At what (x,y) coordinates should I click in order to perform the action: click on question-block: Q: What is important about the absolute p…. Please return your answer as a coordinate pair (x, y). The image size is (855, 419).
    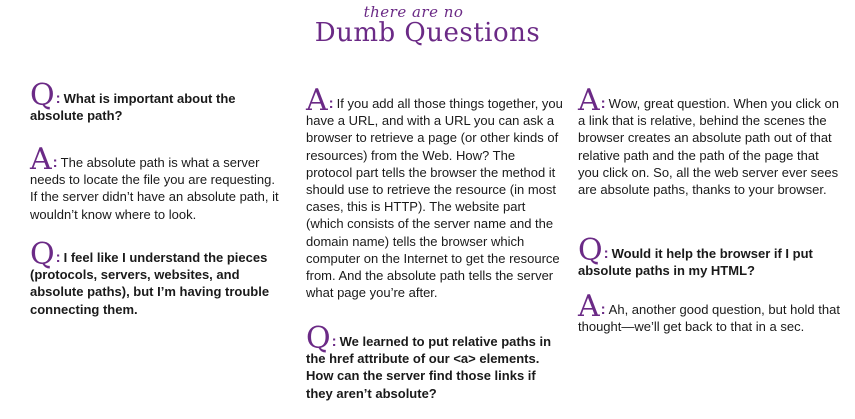
    Looking at the image, I should click on (156, 102).